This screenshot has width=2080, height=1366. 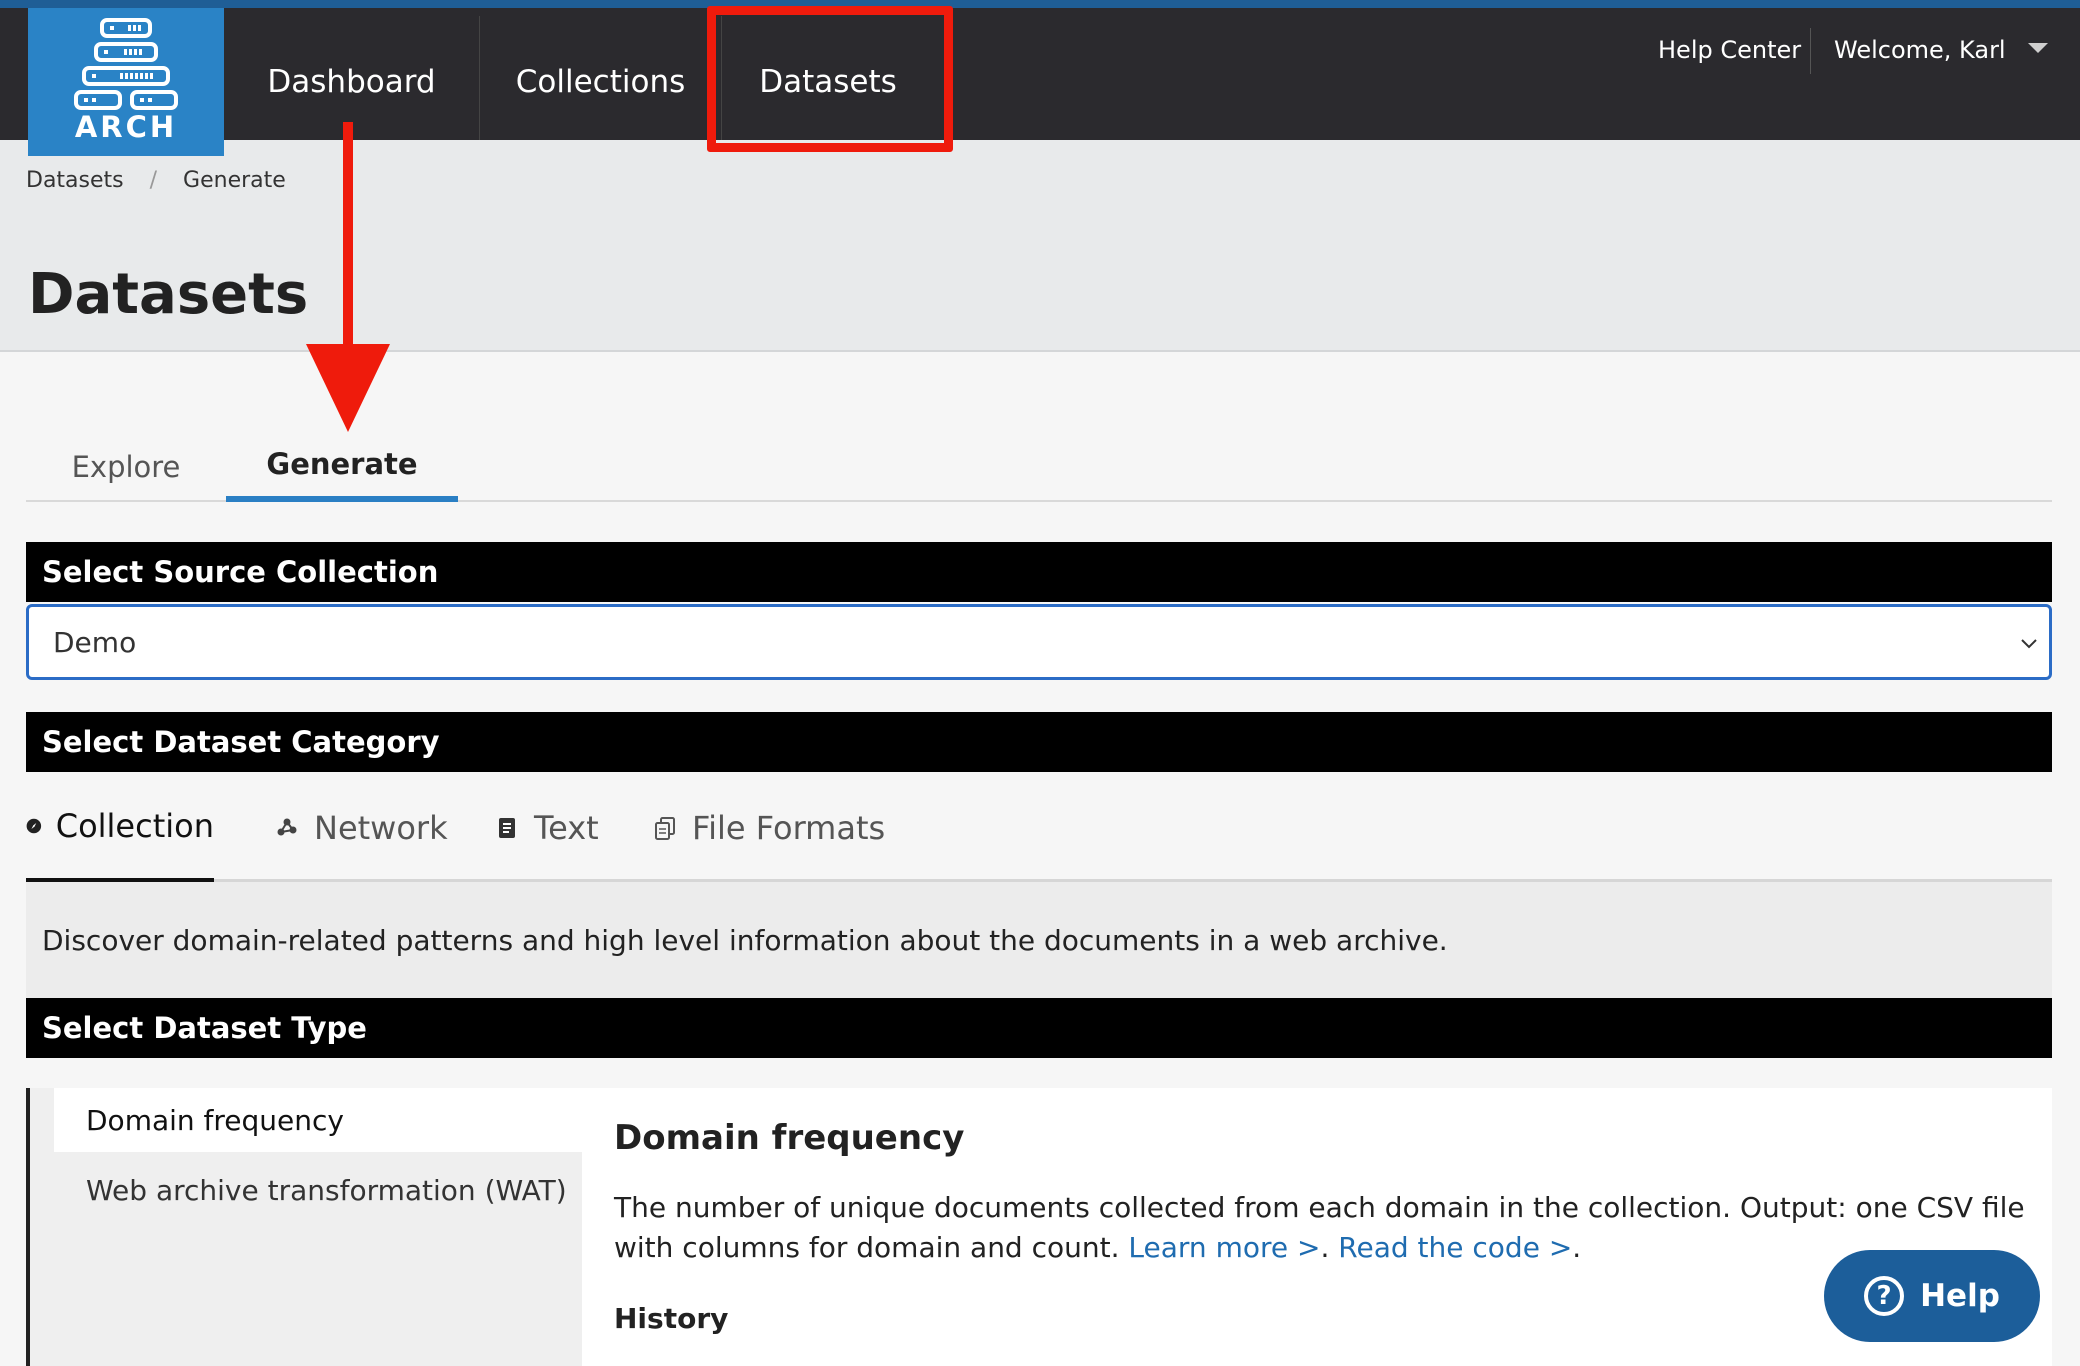 What do you see at coordinates (789, 1138) in the screenshot?
I see `detail-title: Domain frequency` at bounding box center [789, 1138].